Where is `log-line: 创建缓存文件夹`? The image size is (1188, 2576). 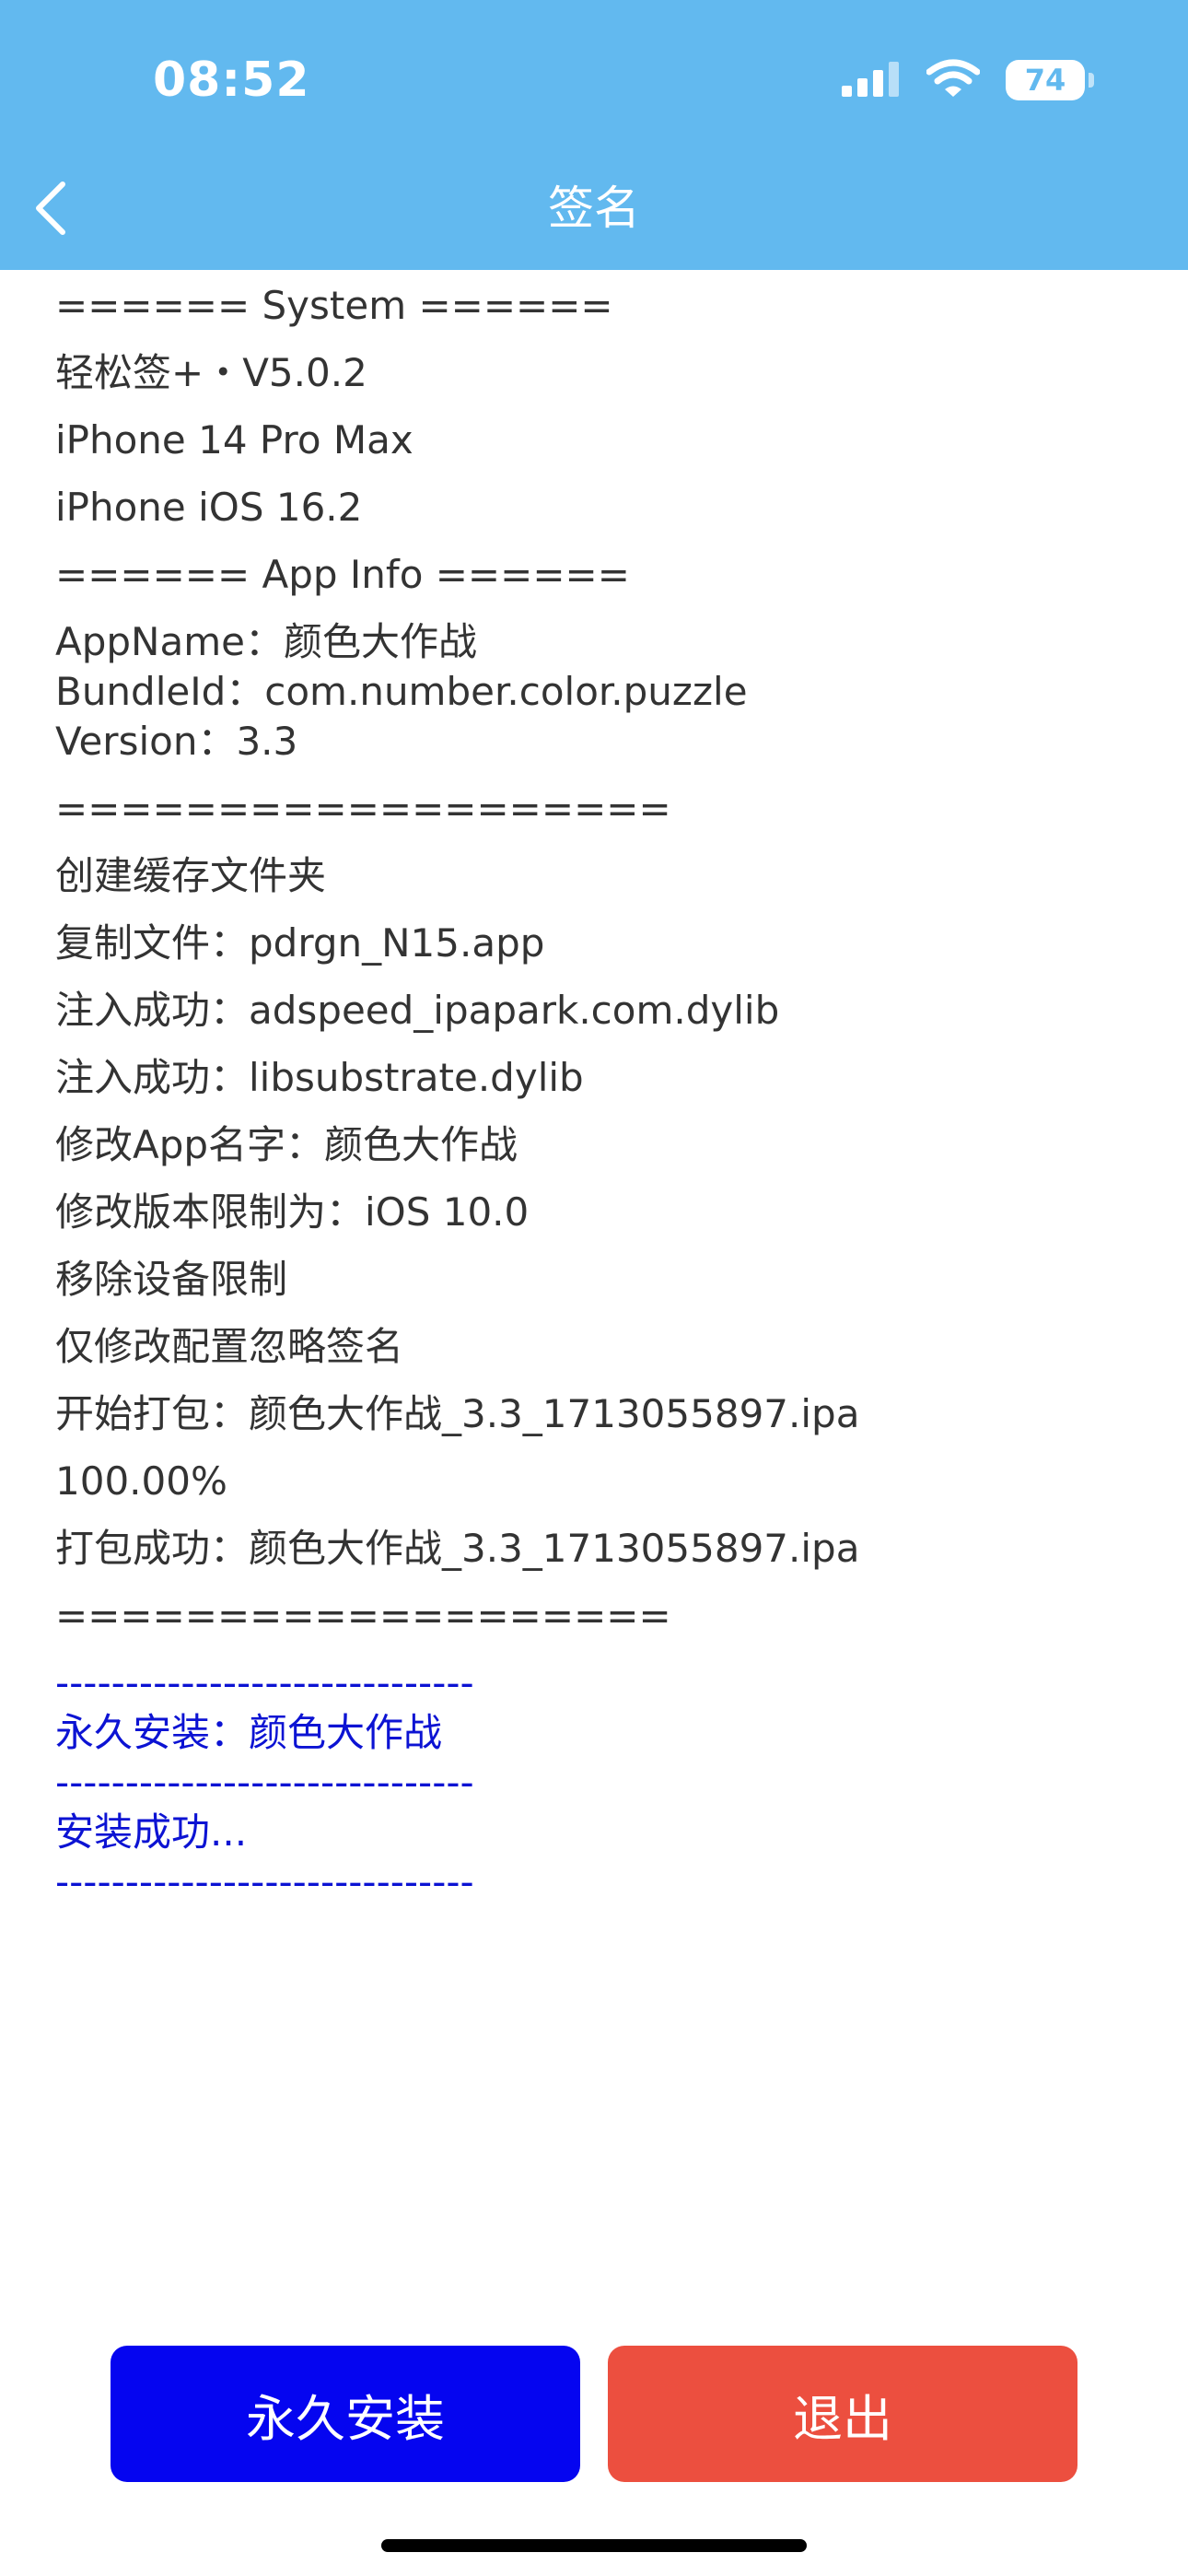 log-line: 创建缓存文件夹 is located at coordinates (191, 875).